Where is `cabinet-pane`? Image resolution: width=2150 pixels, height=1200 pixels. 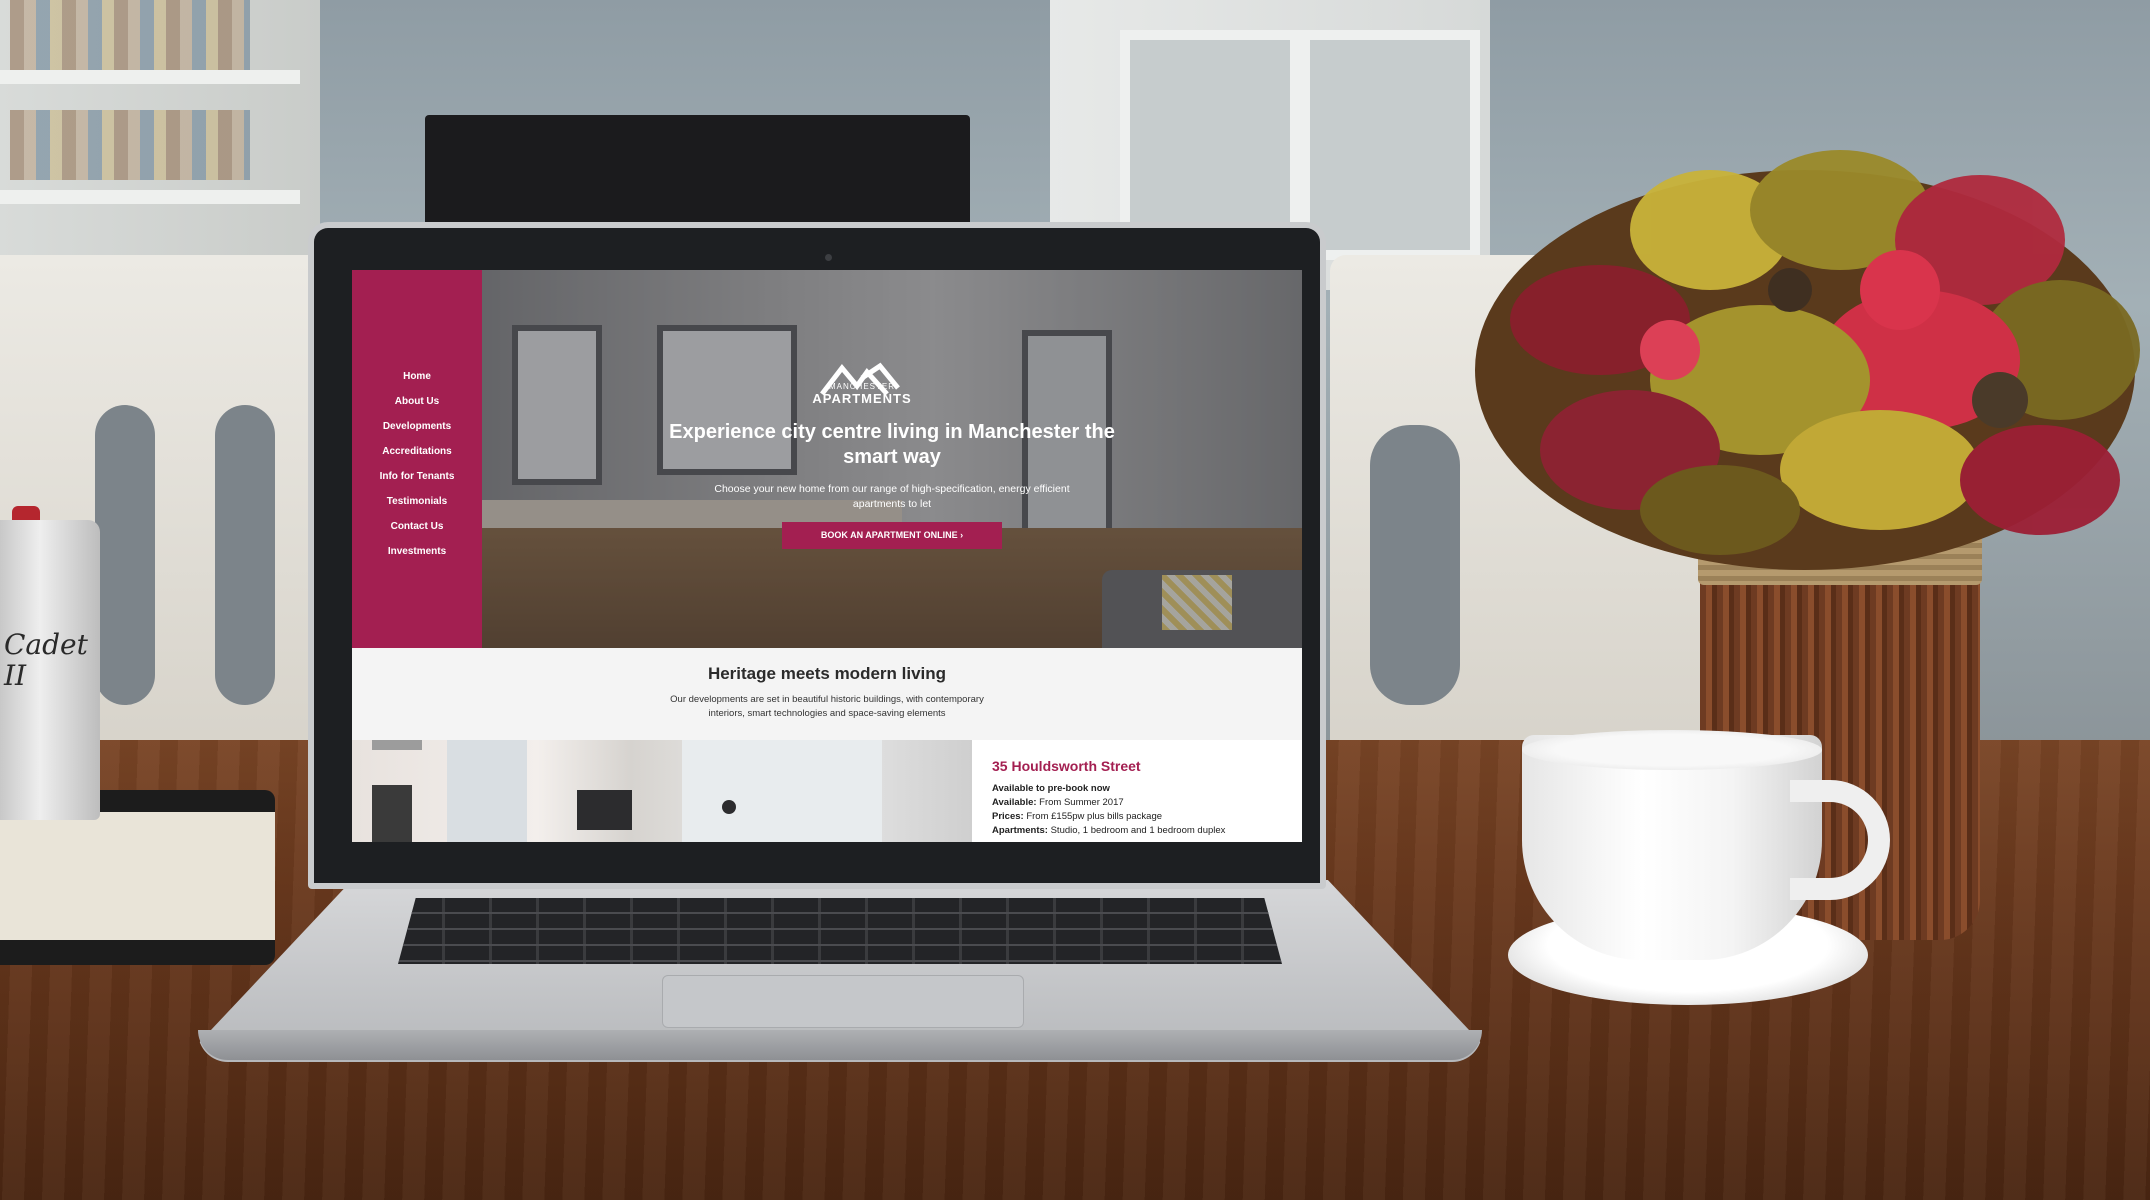
cabinet-pane is located at coordinates (1390, 145).